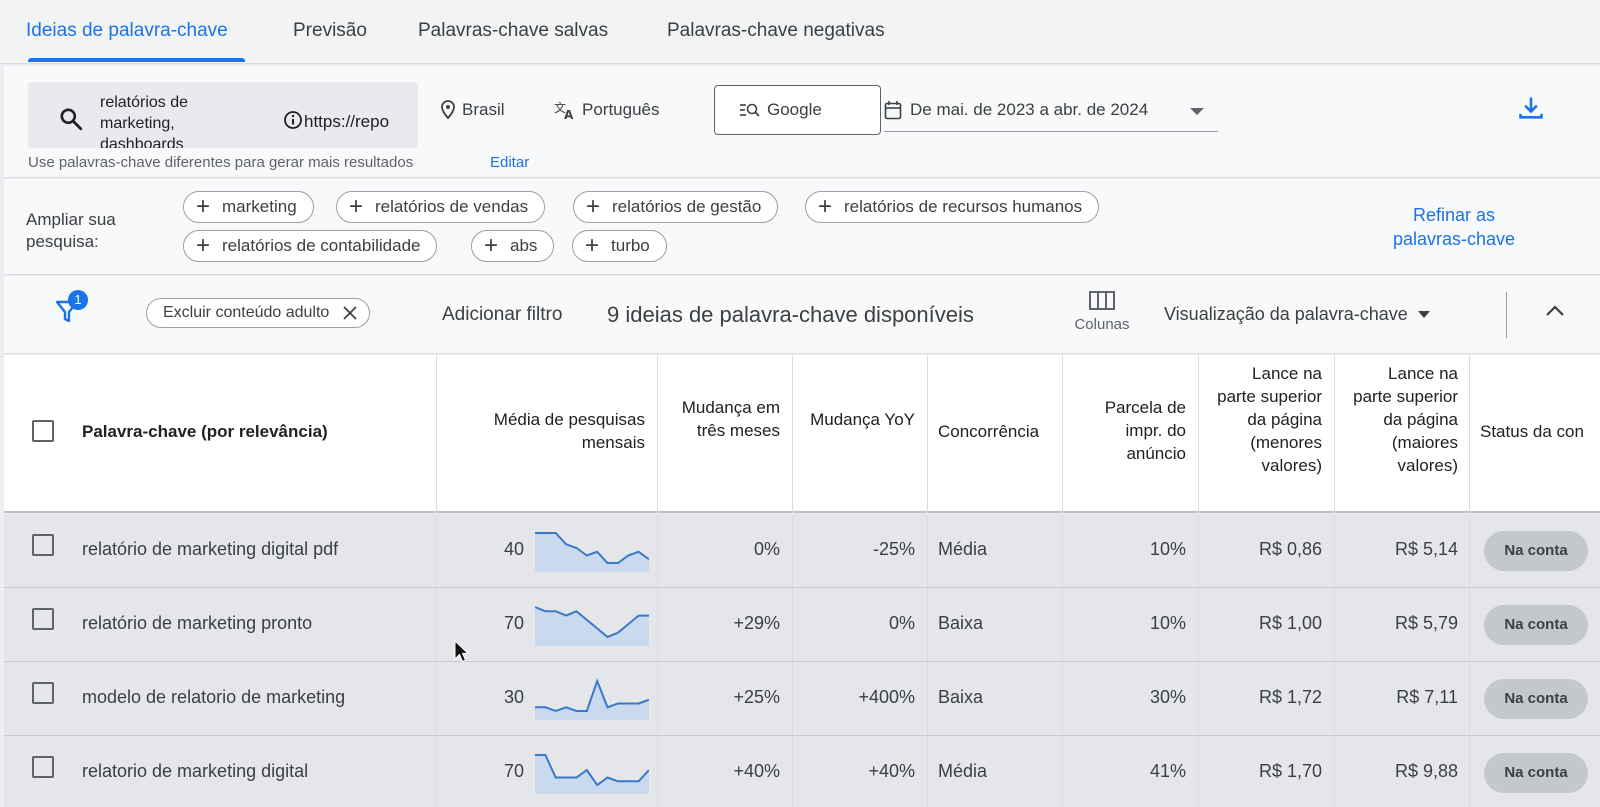  Describe the element at coordinates (607, 110) in the screenshot. I see `language-selector: 文A Português` at that location.